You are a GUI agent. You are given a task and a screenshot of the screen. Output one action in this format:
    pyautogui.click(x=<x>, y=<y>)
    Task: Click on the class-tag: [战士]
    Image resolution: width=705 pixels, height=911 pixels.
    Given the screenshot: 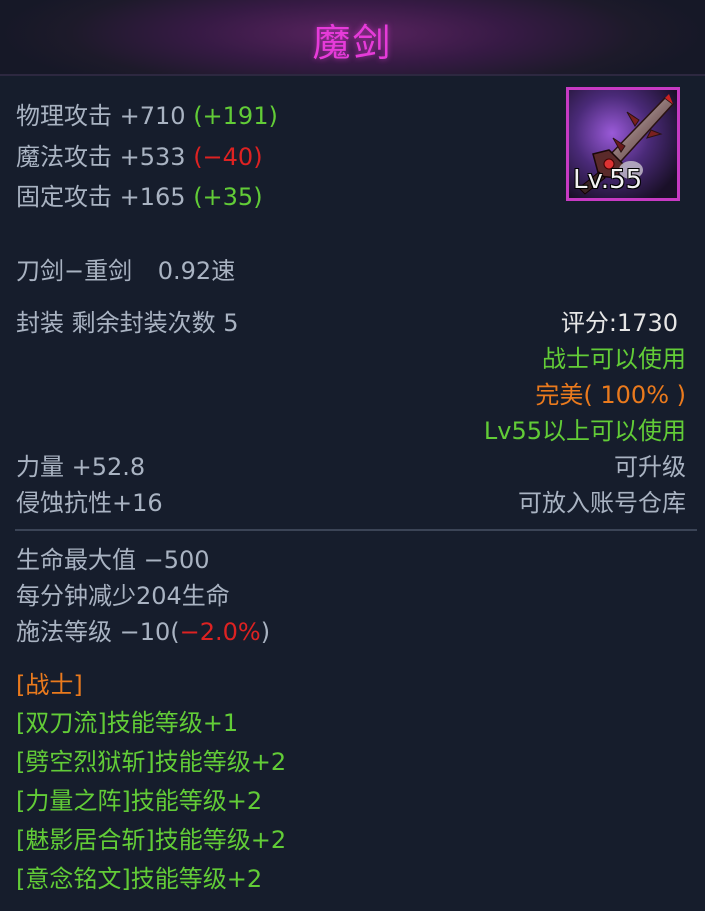 What is the action you would take?
    pyautogui.click(x=49, y=685)
    